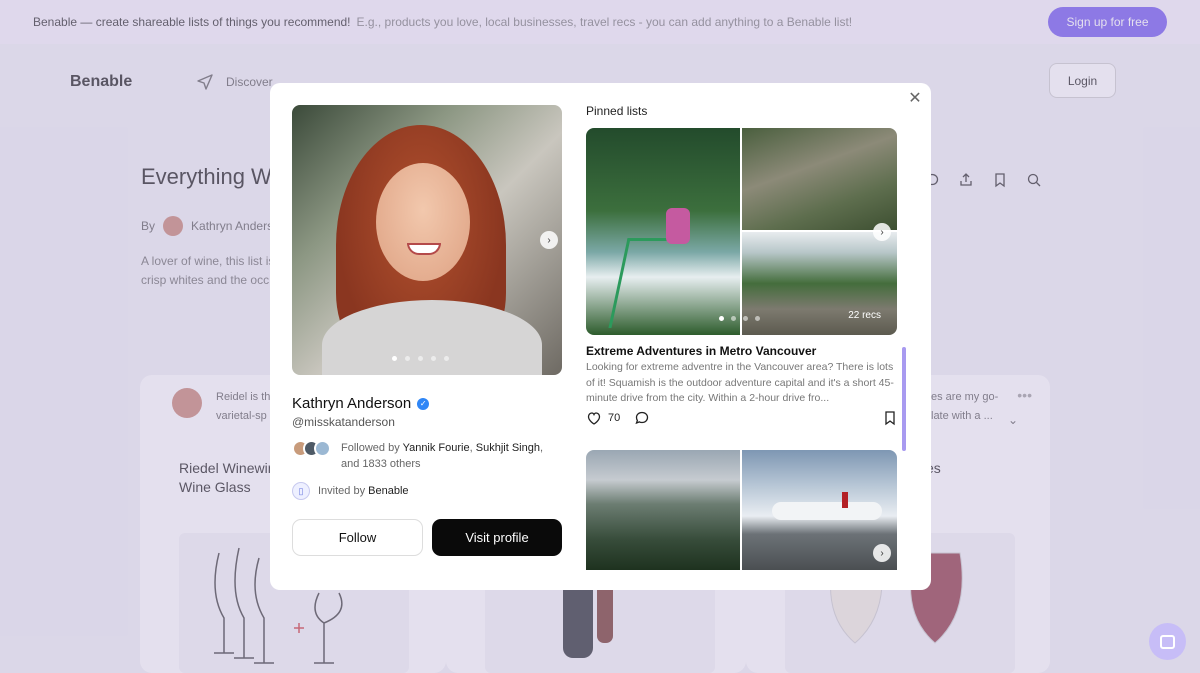 The height and width of the screenshot is (673, 1200). I want to click on avatar, so click(322, 448).